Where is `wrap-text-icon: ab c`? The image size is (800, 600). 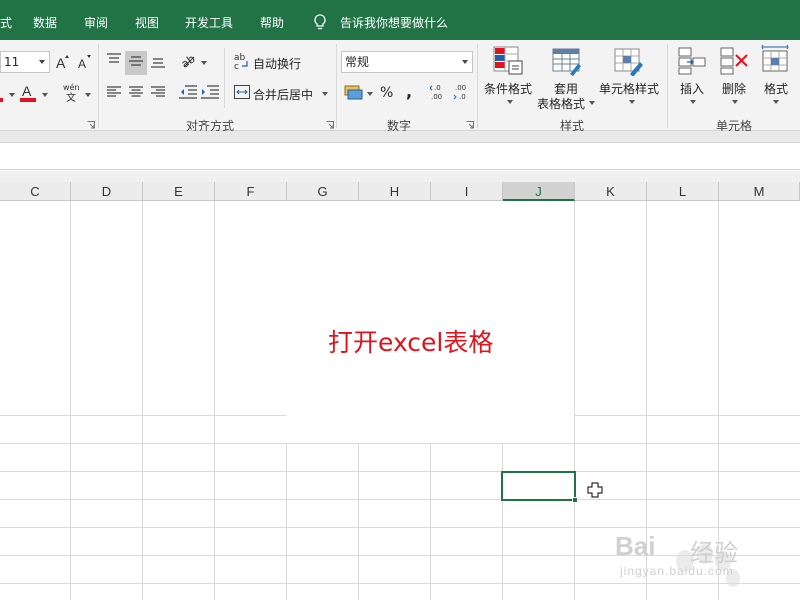
wrap-text-icon: ab c is located at coordinates (242, 61).